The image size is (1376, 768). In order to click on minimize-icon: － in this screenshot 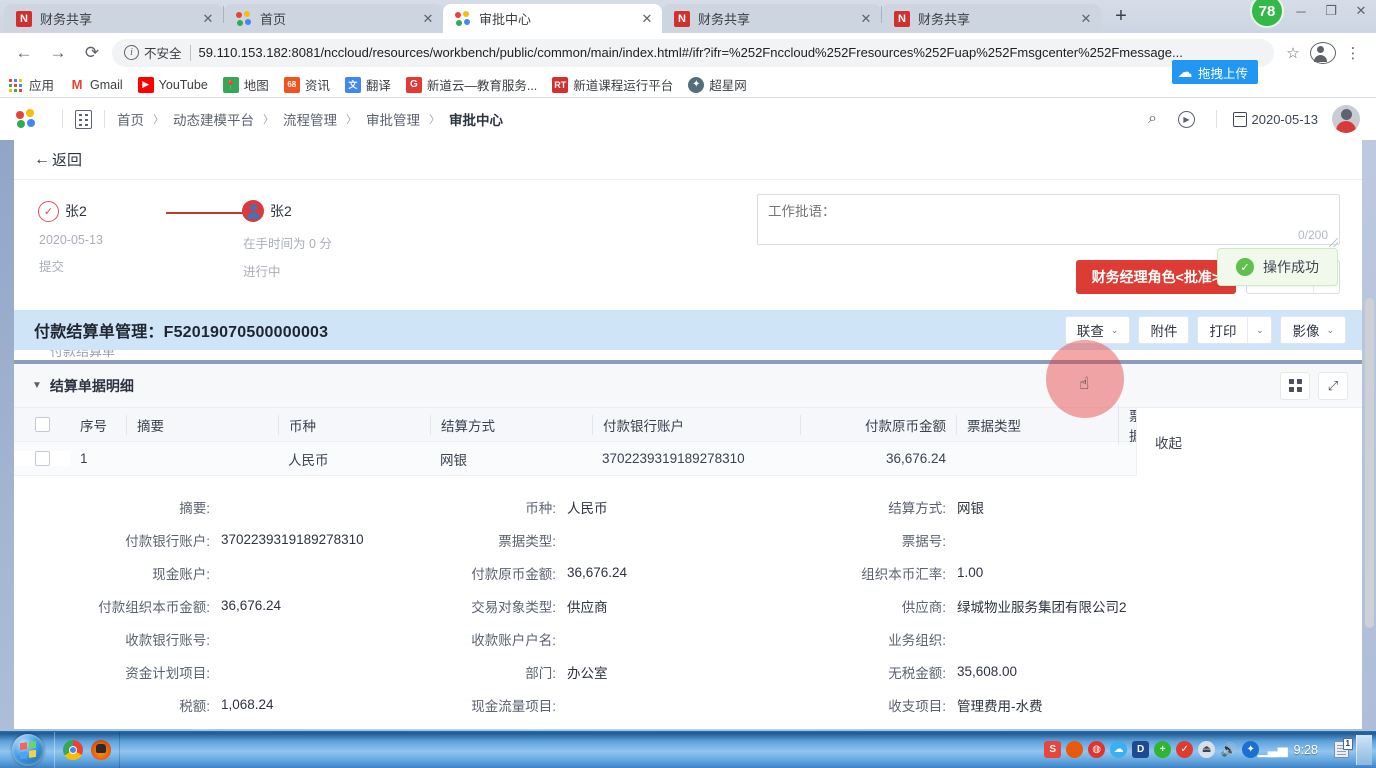, I will do `click(1301, 11)`.